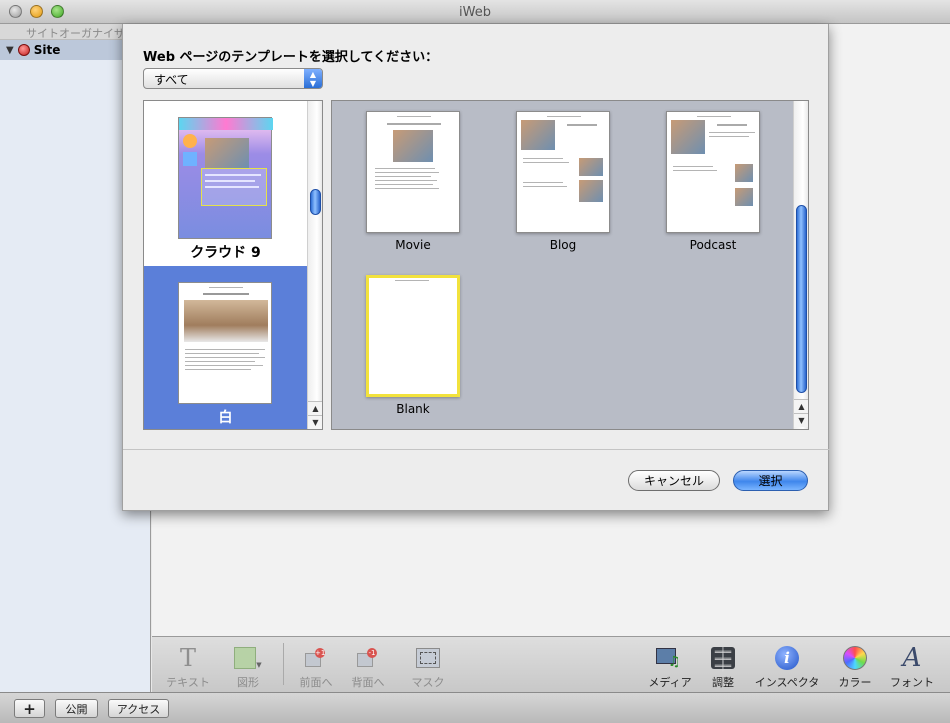  I want to click on bring-front-label: 前面へ, so click(316, 682).